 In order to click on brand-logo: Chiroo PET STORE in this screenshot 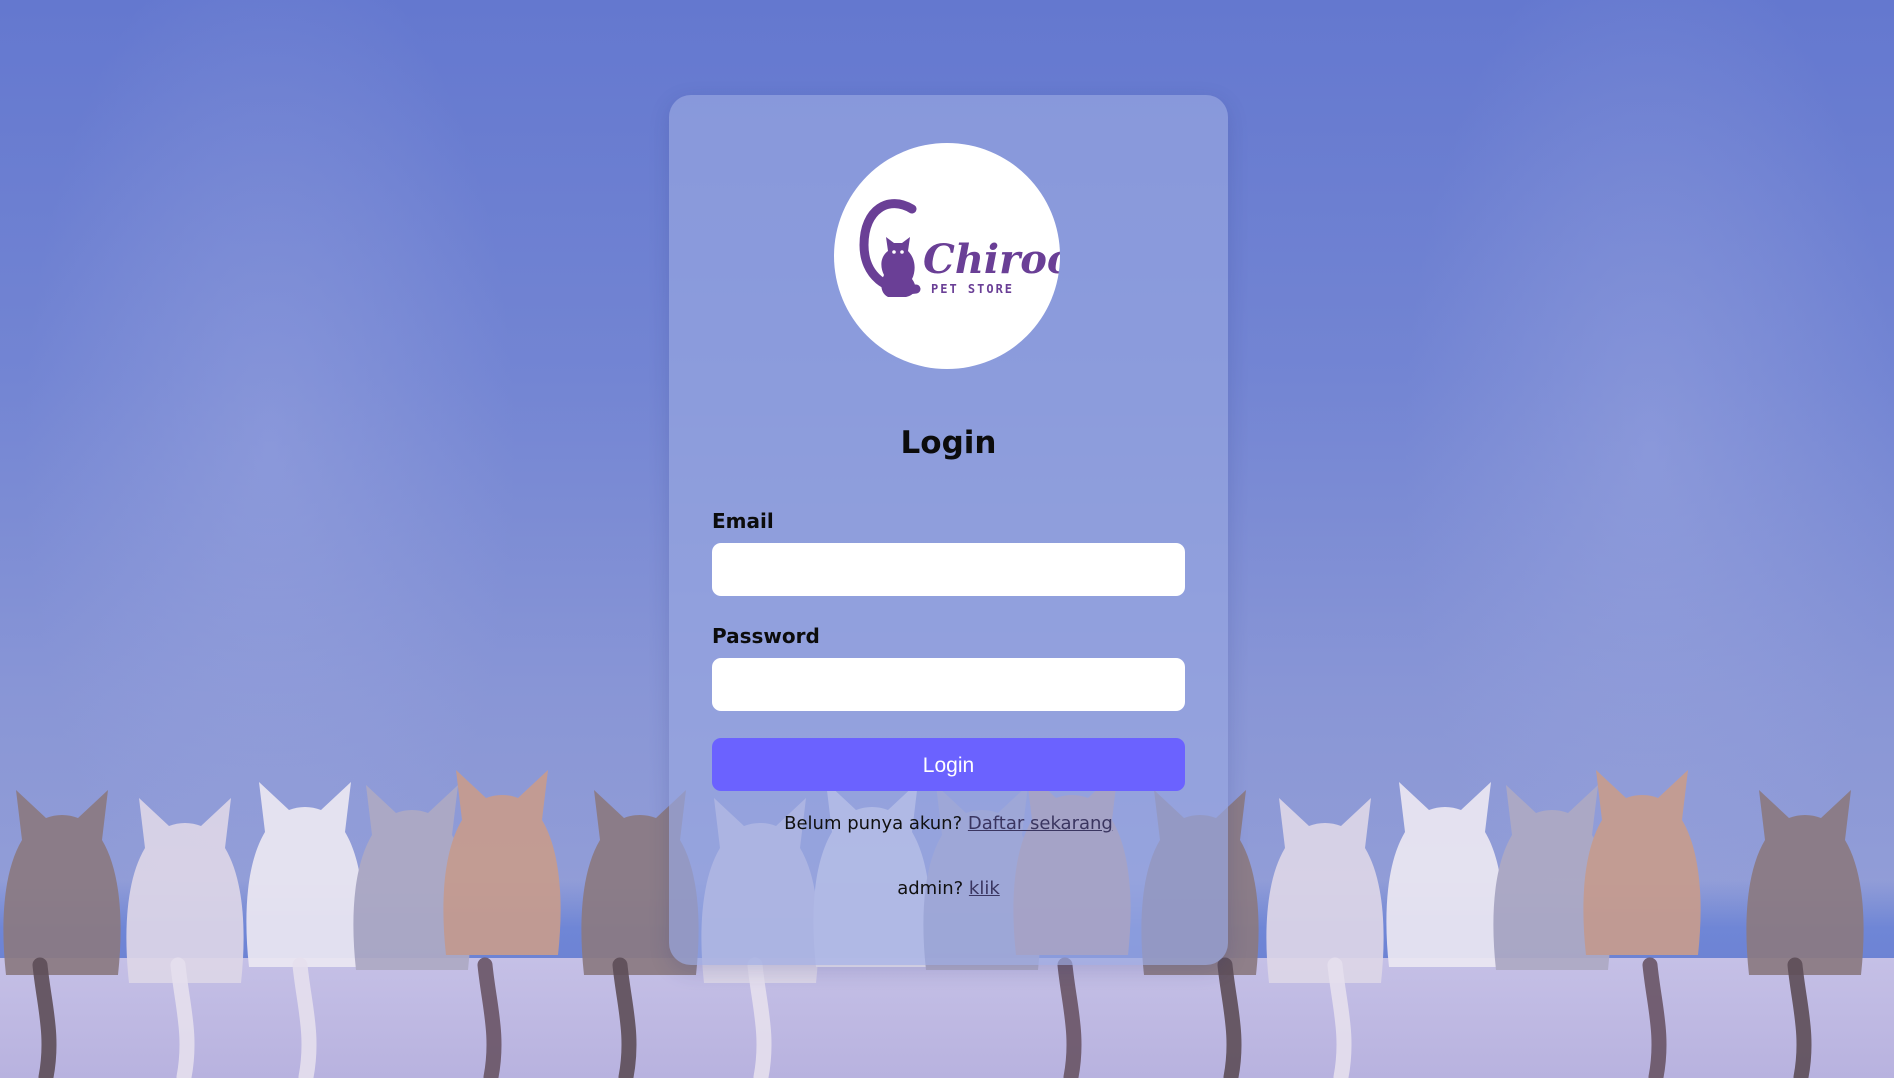, I will do `click(947, 256)`.